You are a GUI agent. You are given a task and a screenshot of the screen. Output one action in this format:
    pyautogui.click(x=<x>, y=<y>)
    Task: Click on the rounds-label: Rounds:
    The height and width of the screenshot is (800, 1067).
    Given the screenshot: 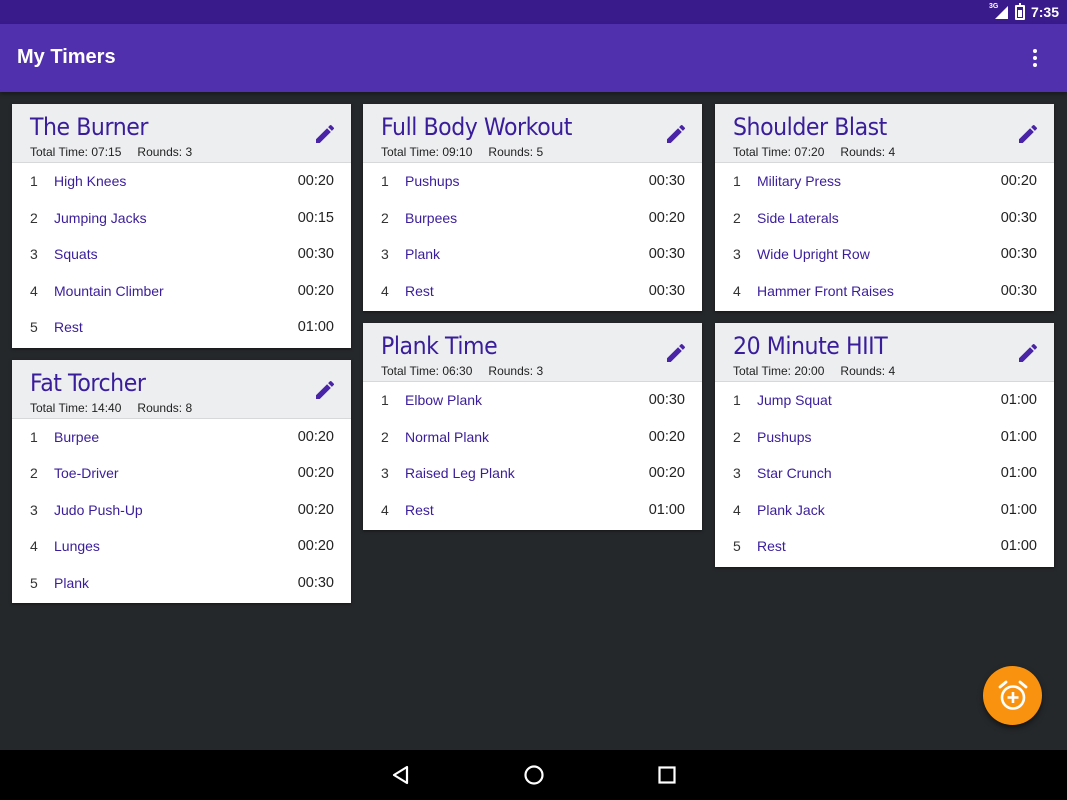 What is the action you would take?
    pyautogui.click(x=511, y=152)
    